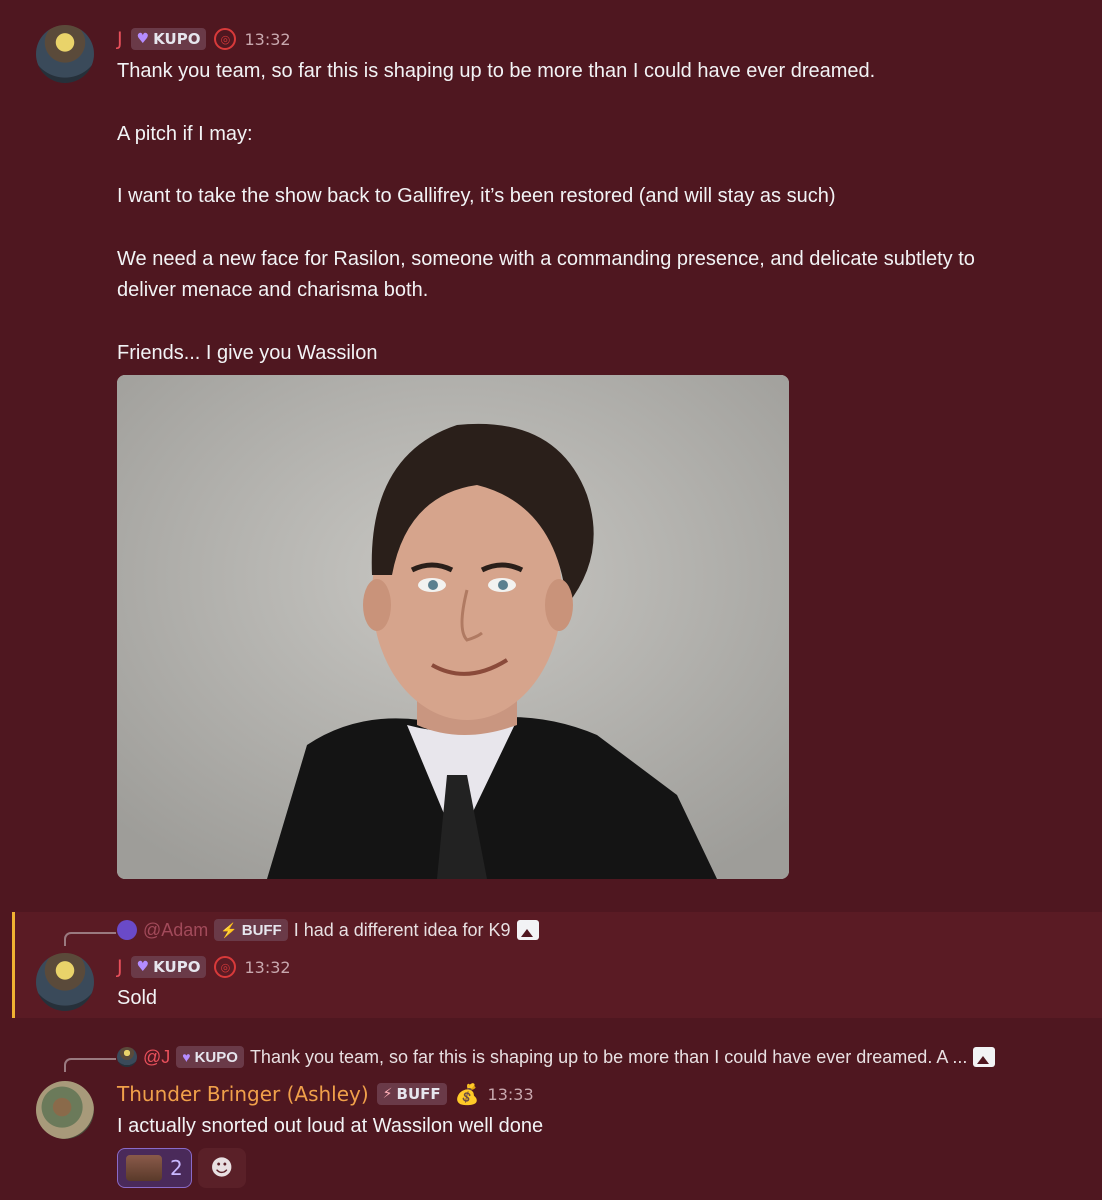  Describe the element at coordinates (411, 1094) in the screenshot. I see `role-tag: ⚡ BUFF` at that location.